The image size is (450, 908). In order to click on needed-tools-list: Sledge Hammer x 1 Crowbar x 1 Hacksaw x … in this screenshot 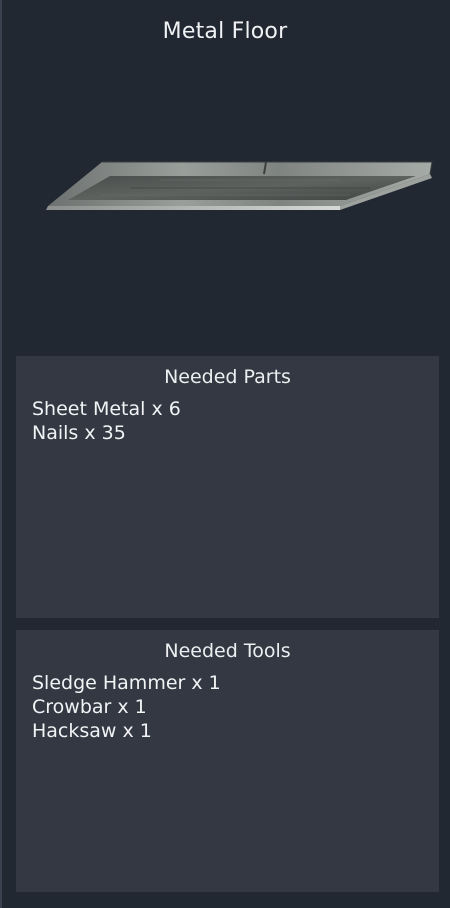, I will do `click(126, 707)`.